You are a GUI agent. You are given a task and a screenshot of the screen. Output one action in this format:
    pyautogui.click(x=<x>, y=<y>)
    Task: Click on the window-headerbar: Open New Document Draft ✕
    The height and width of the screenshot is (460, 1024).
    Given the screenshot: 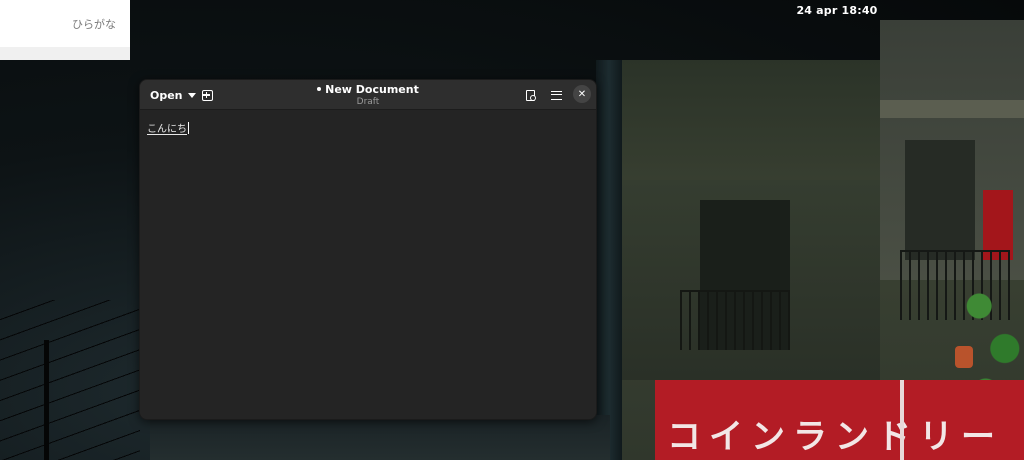 What is the action you would take?
    pyautogui.click(x=368, y=95)
    